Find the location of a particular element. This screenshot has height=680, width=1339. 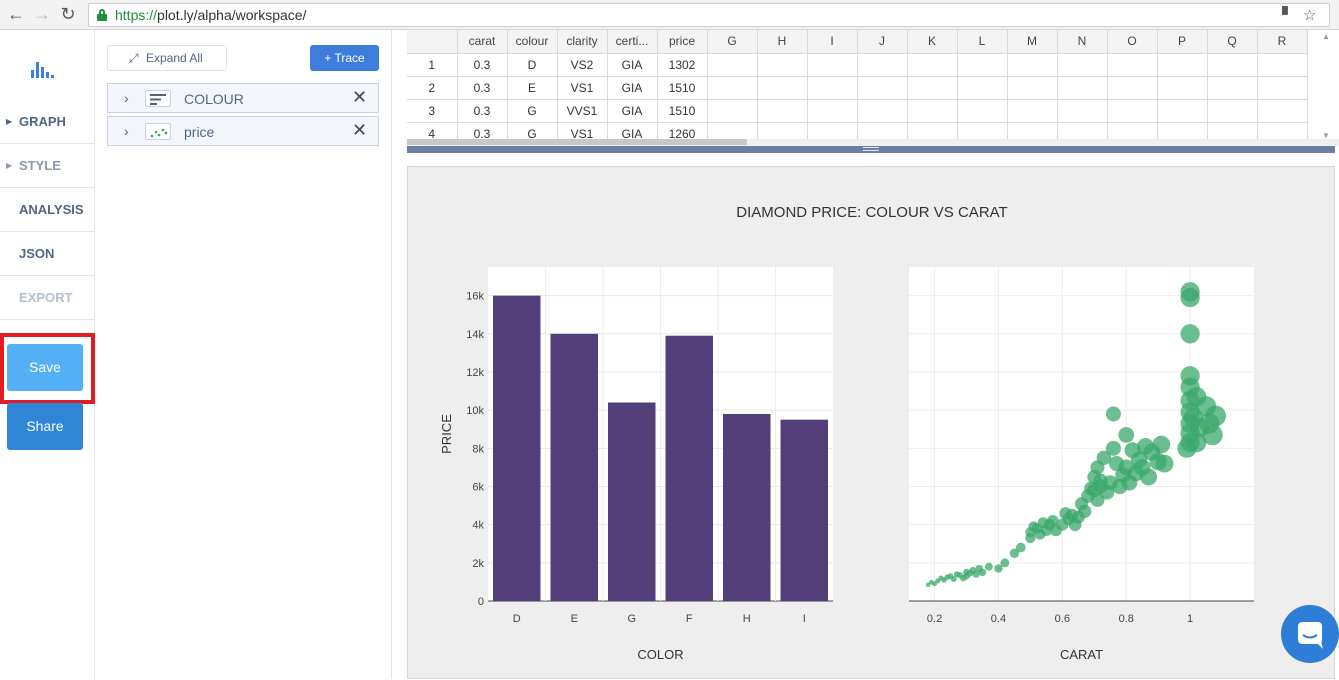

add-trace-button: + Trace is located at coordinates (344, 58).